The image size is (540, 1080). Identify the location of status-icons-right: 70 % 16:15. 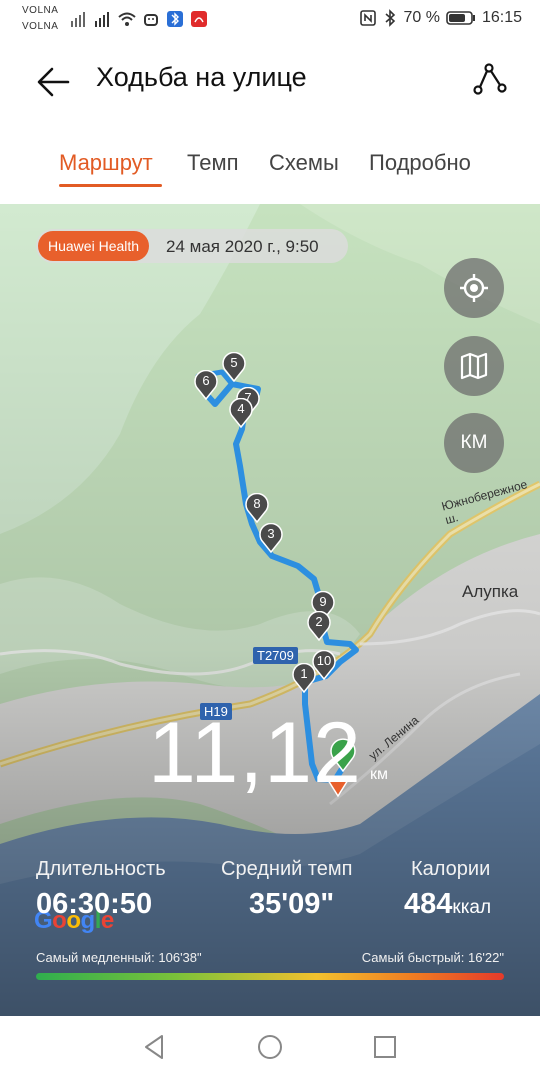
(440, 18).